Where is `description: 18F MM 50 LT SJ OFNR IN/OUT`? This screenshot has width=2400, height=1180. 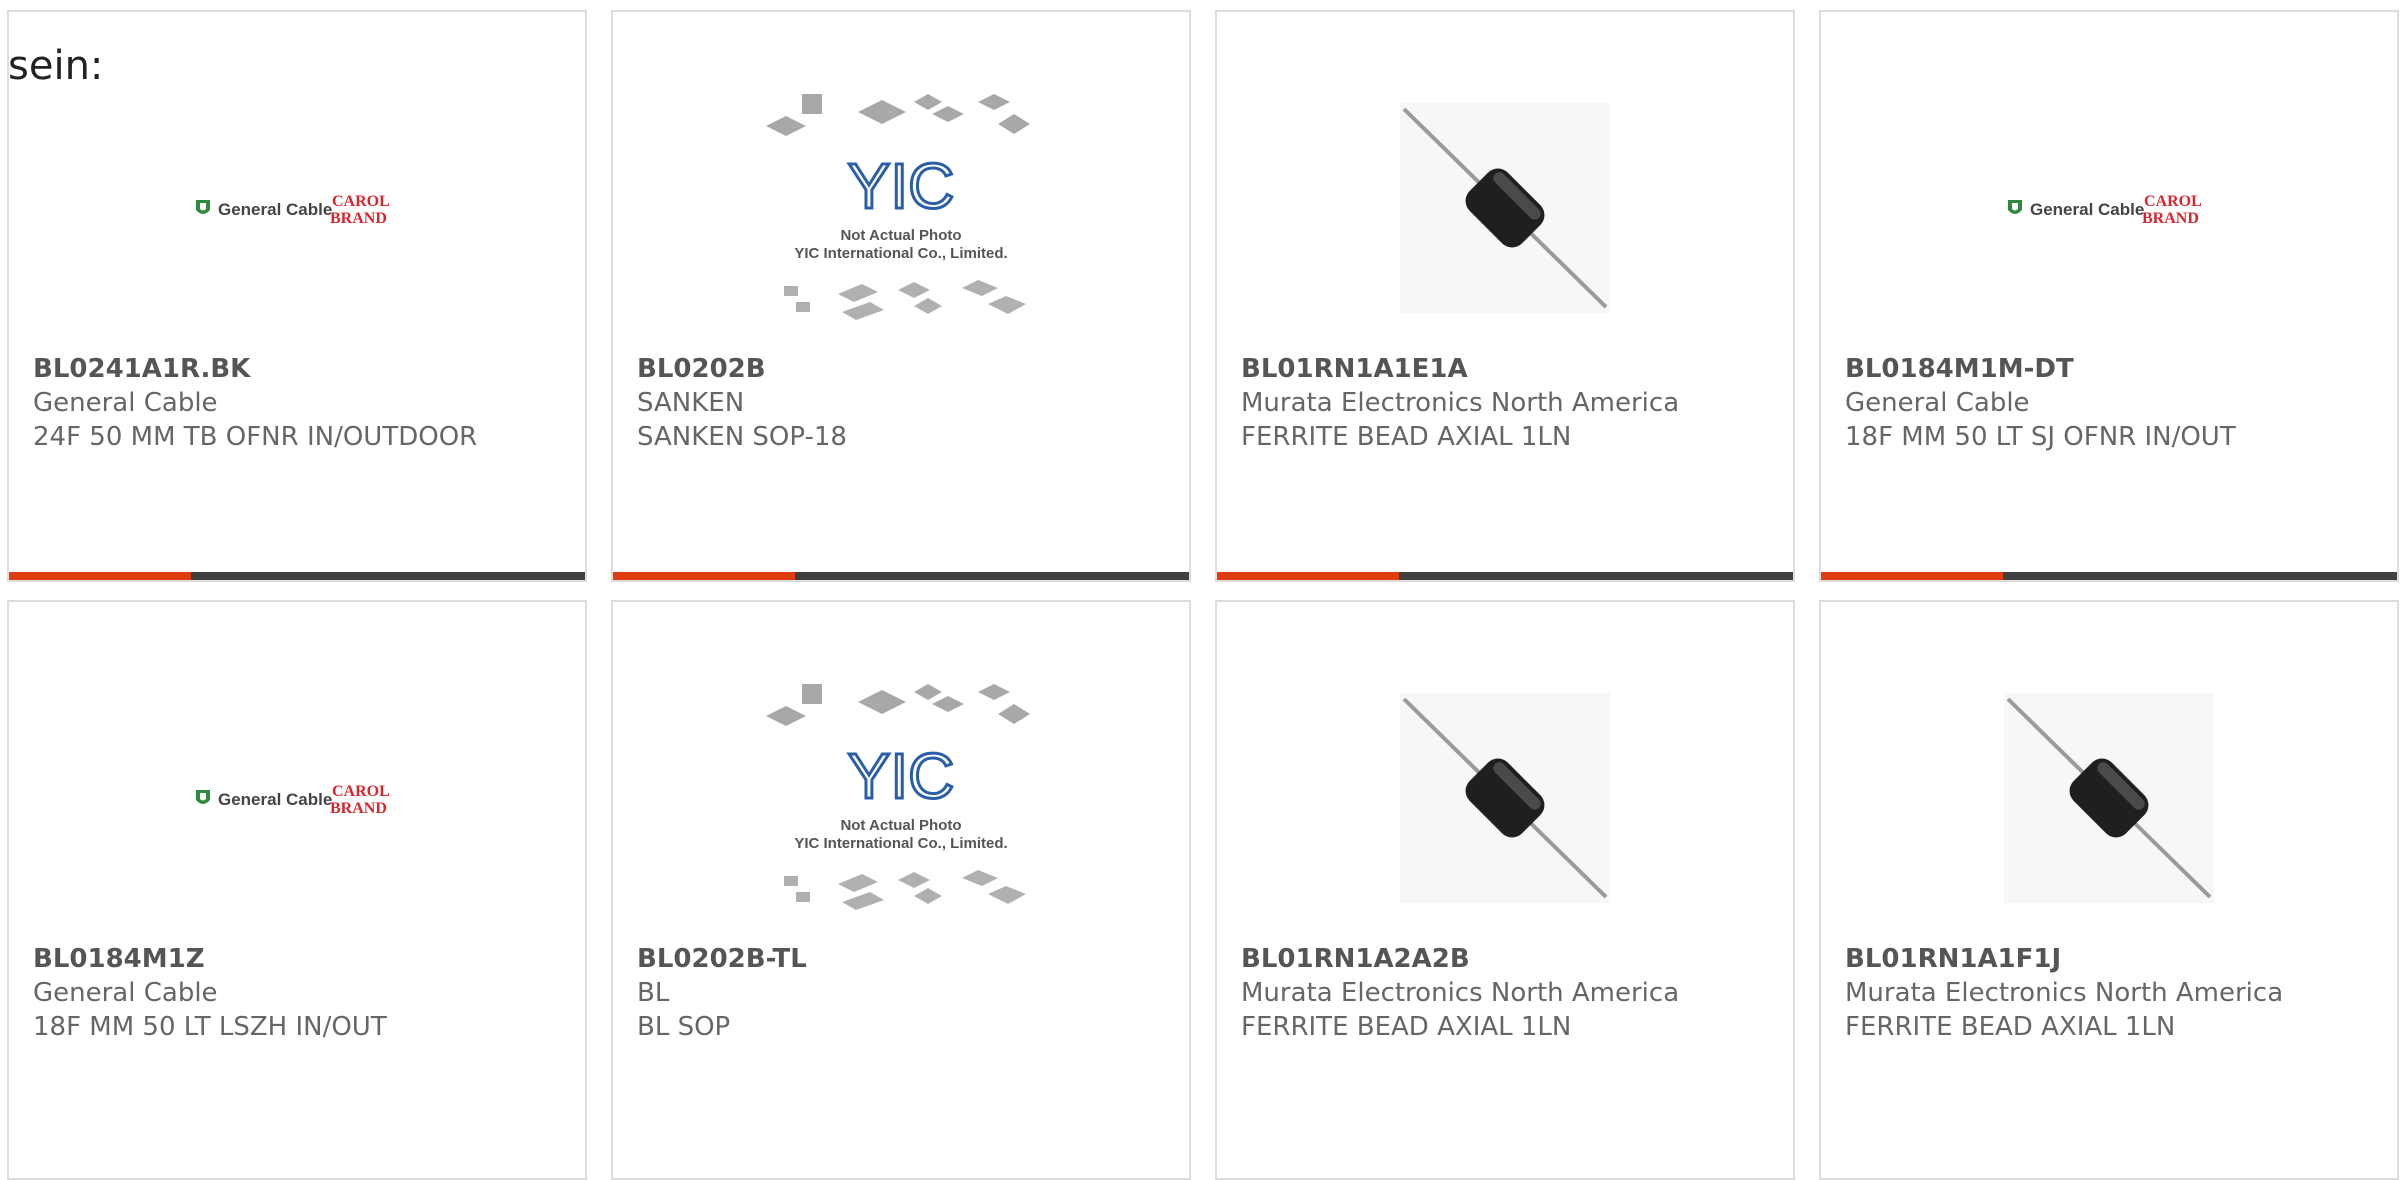
description: 18F MM 50 LT SJ OFNR IN/OUT is located at coordinates (2040, 437).